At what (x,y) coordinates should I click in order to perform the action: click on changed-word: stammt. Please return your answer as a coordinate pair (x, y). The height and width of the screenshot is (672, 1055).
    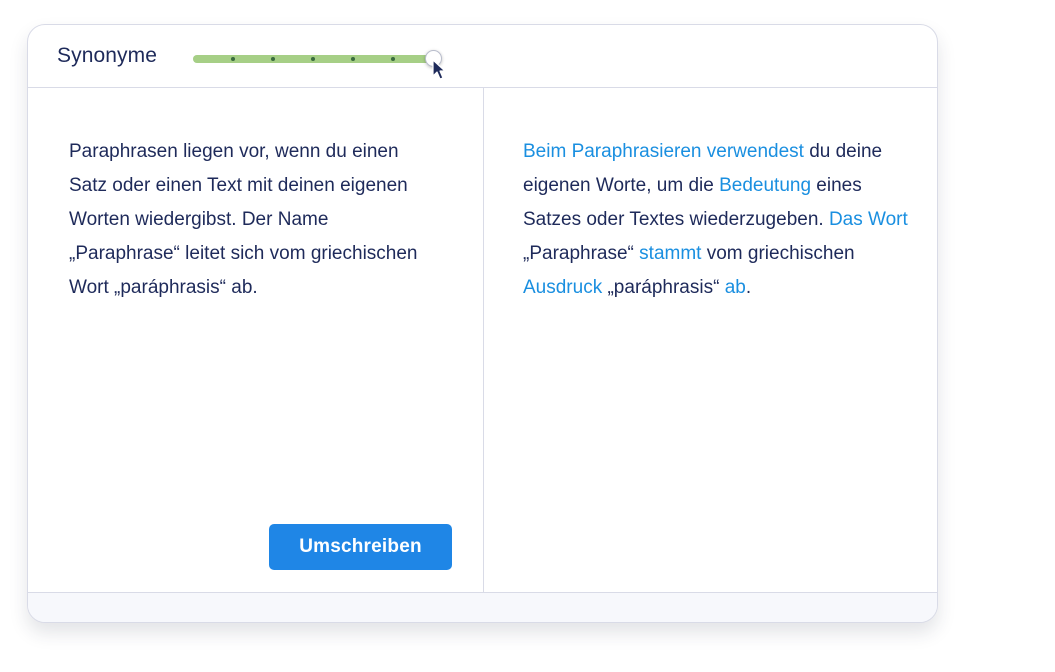
    Looking at the image, I should click on (670, 253).